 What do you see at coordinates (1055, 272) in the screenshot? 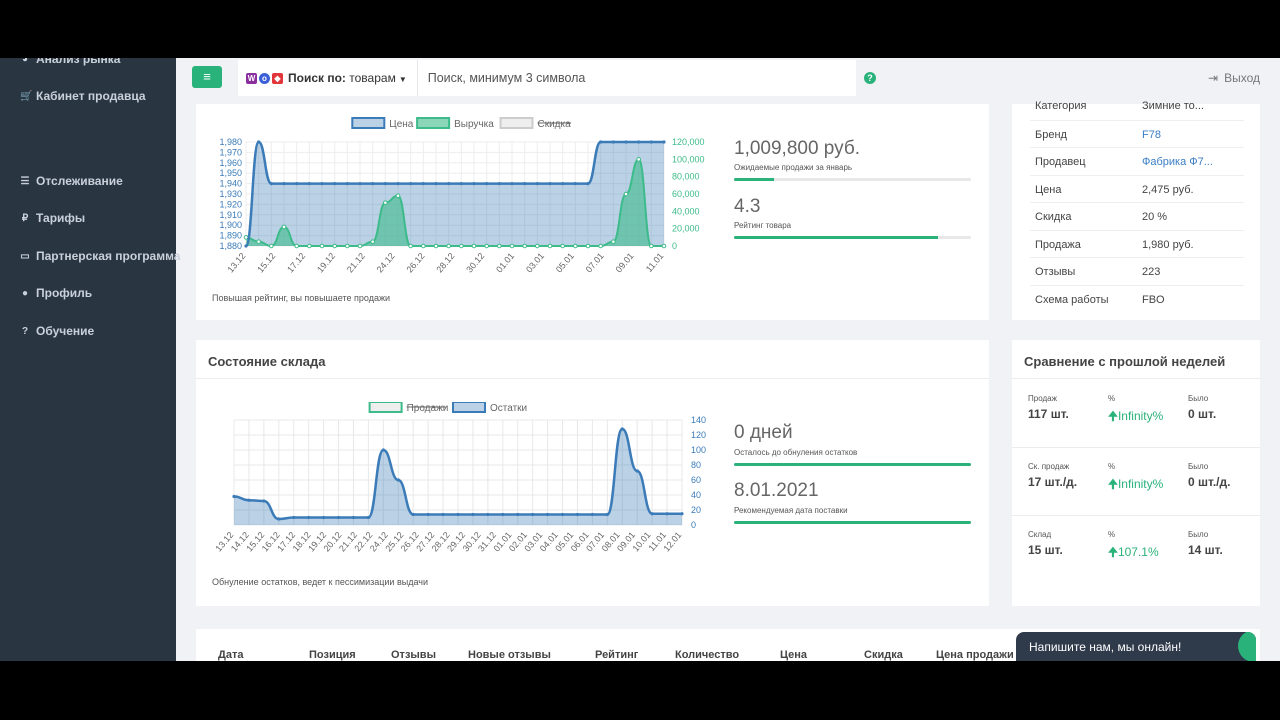
I see `info-key: Отзывы` at bounding box center [1055, 272].